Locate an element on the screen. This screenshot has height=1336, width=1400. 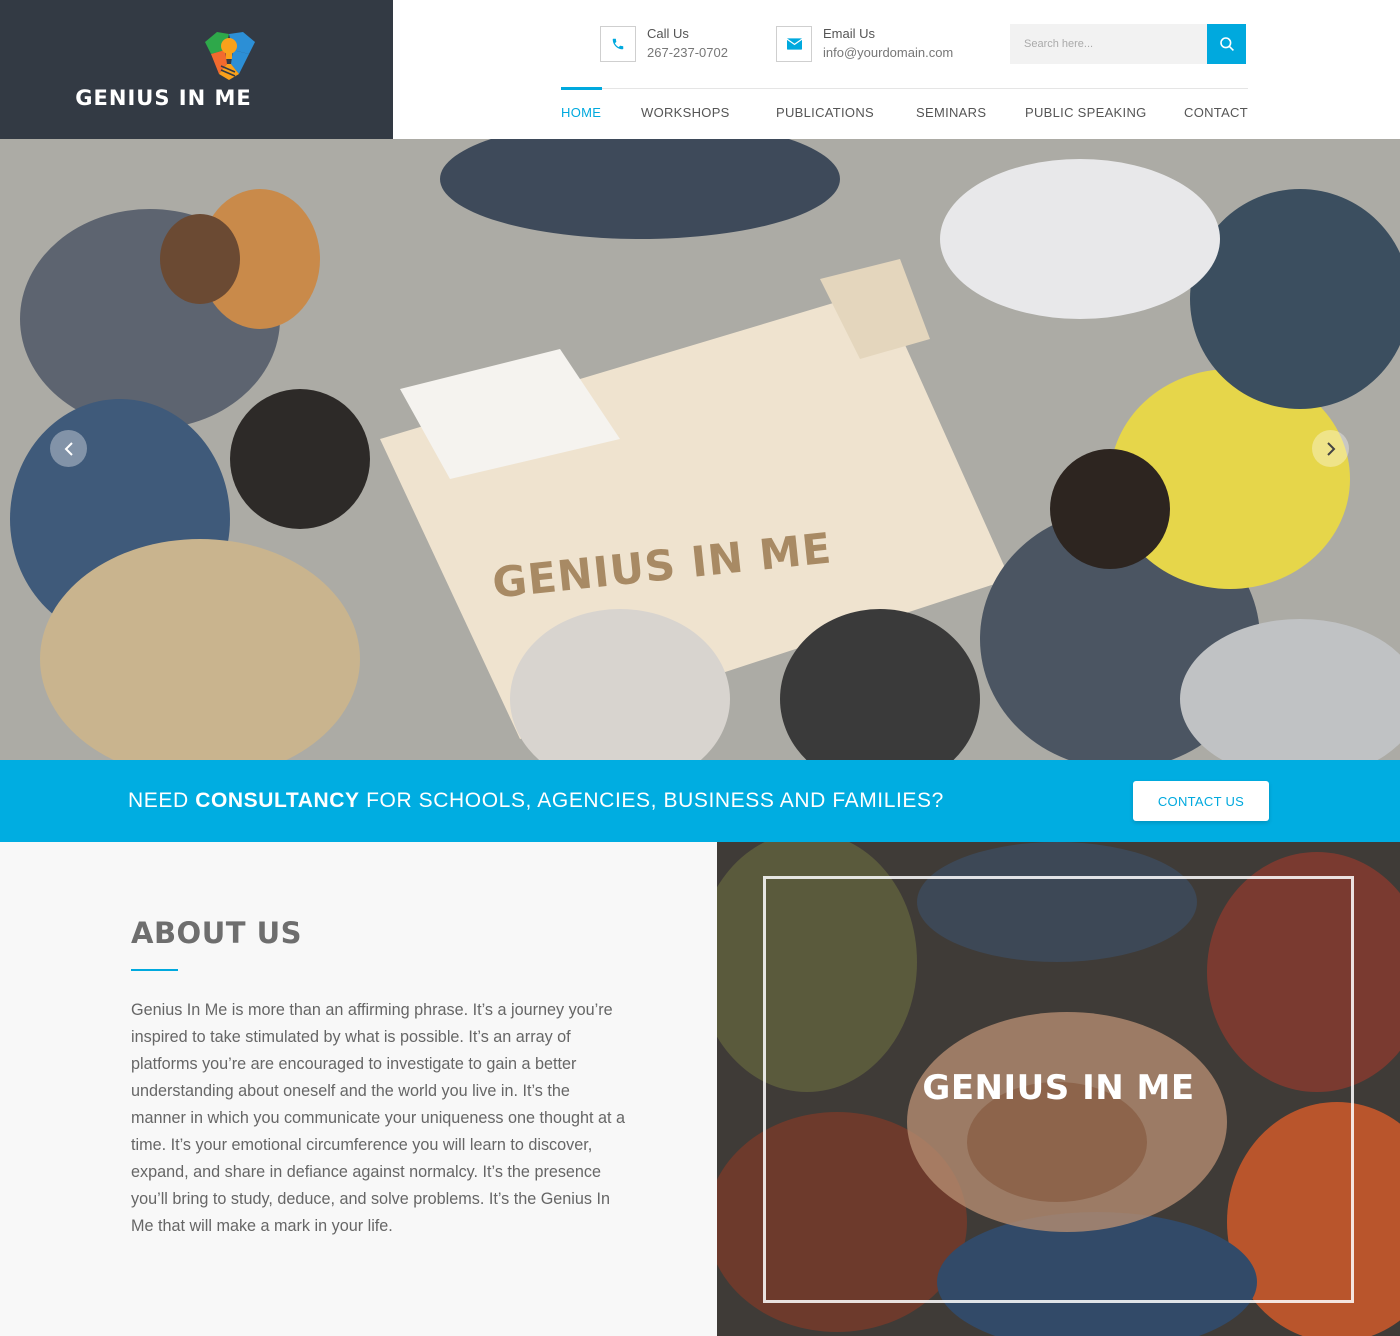
search-icon is located at coordinates (1226, 44).